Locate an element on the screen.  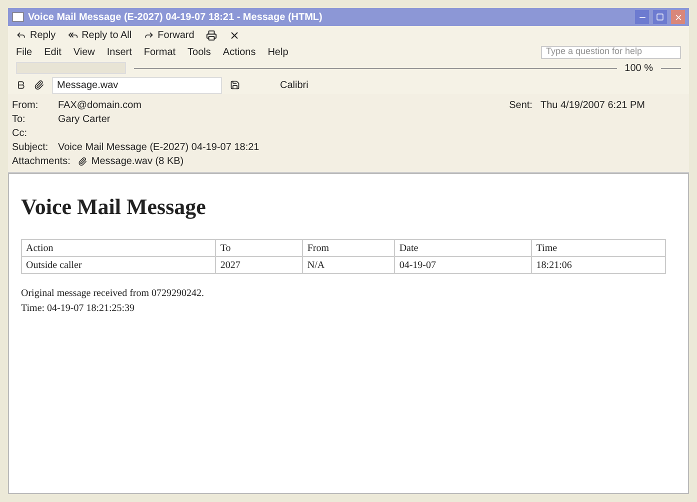
double-reply-arrow-icon is located at coordinates (73, 35).